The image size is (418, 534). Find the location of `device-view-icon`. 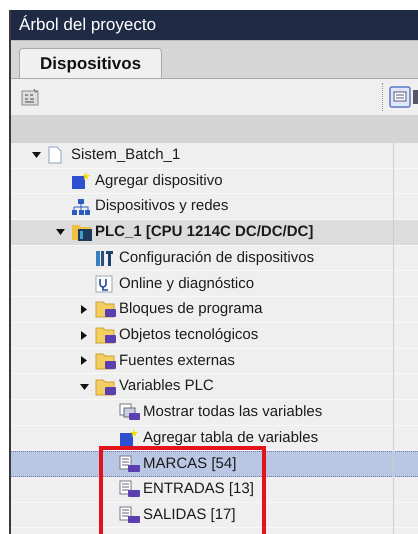

device-view-icon is located at coordinates (30, 97).